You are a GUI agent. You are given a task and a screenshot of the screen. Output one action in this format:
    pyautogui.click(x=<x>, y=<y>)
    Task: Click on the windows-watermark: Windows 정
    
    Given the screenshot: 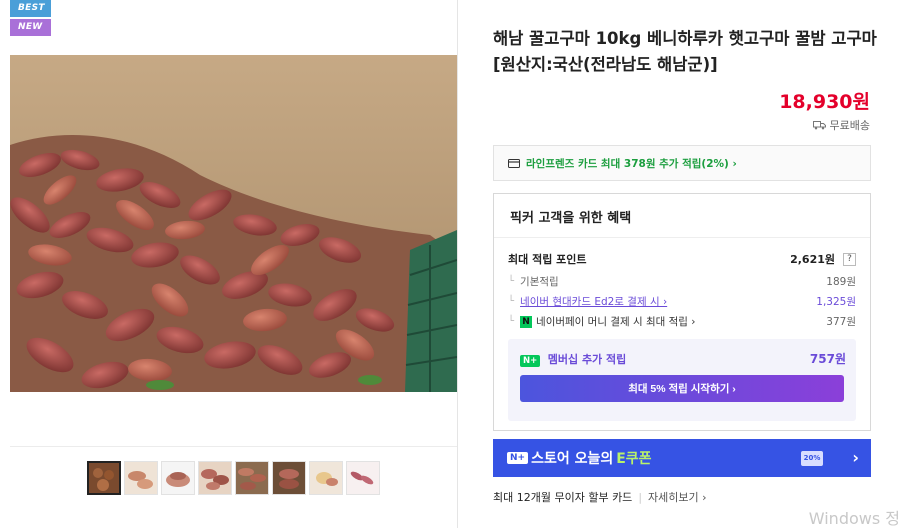 What is the action you would take?
    pyautogui.click(x=854, y=518)
    